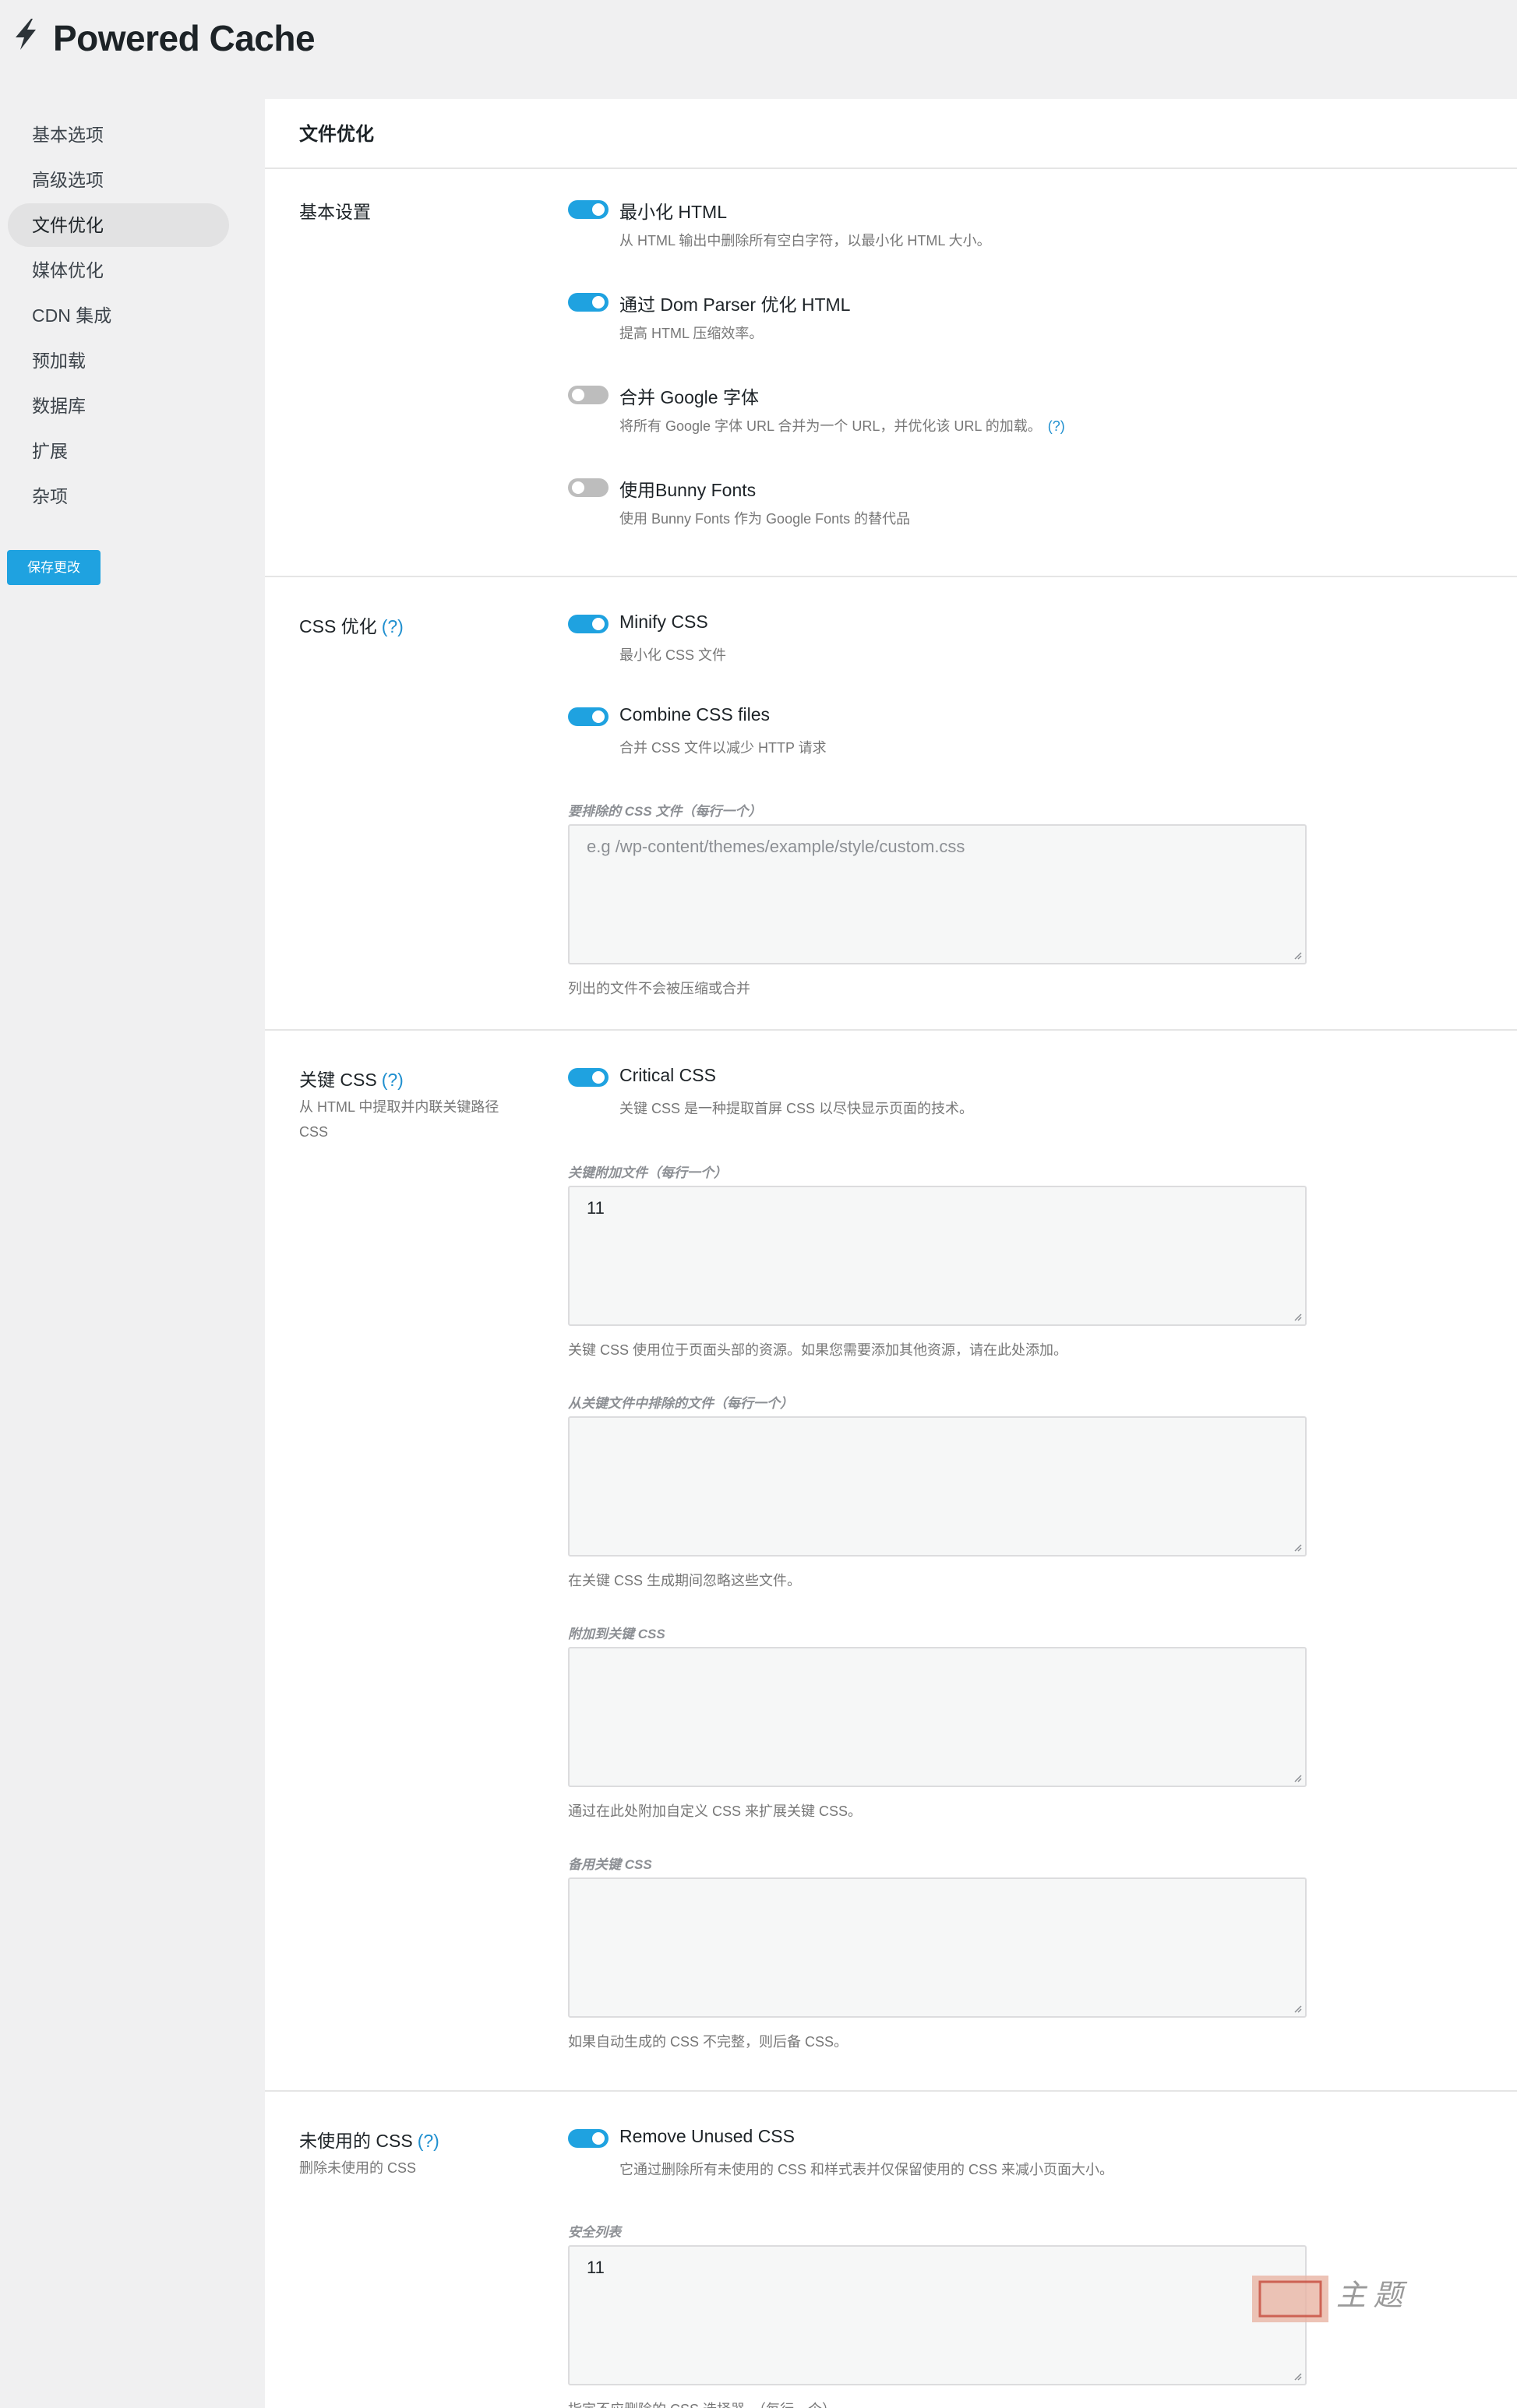  What do you see at coordinates (184, 38) in the screenshot?
I see `app-title: Powered Cache` at bounding box center [184, 38].